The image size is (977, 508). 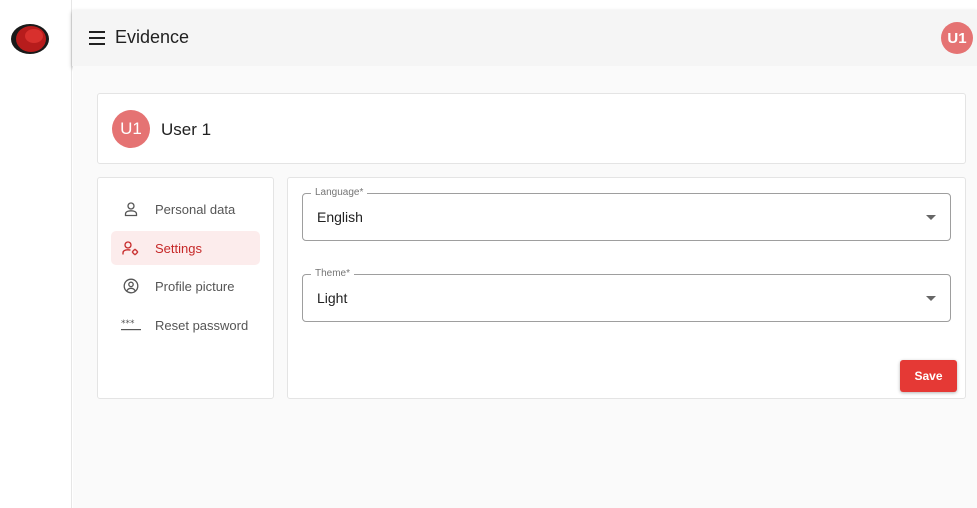 I want to click on language-value: English, so click(x=340, y=217).